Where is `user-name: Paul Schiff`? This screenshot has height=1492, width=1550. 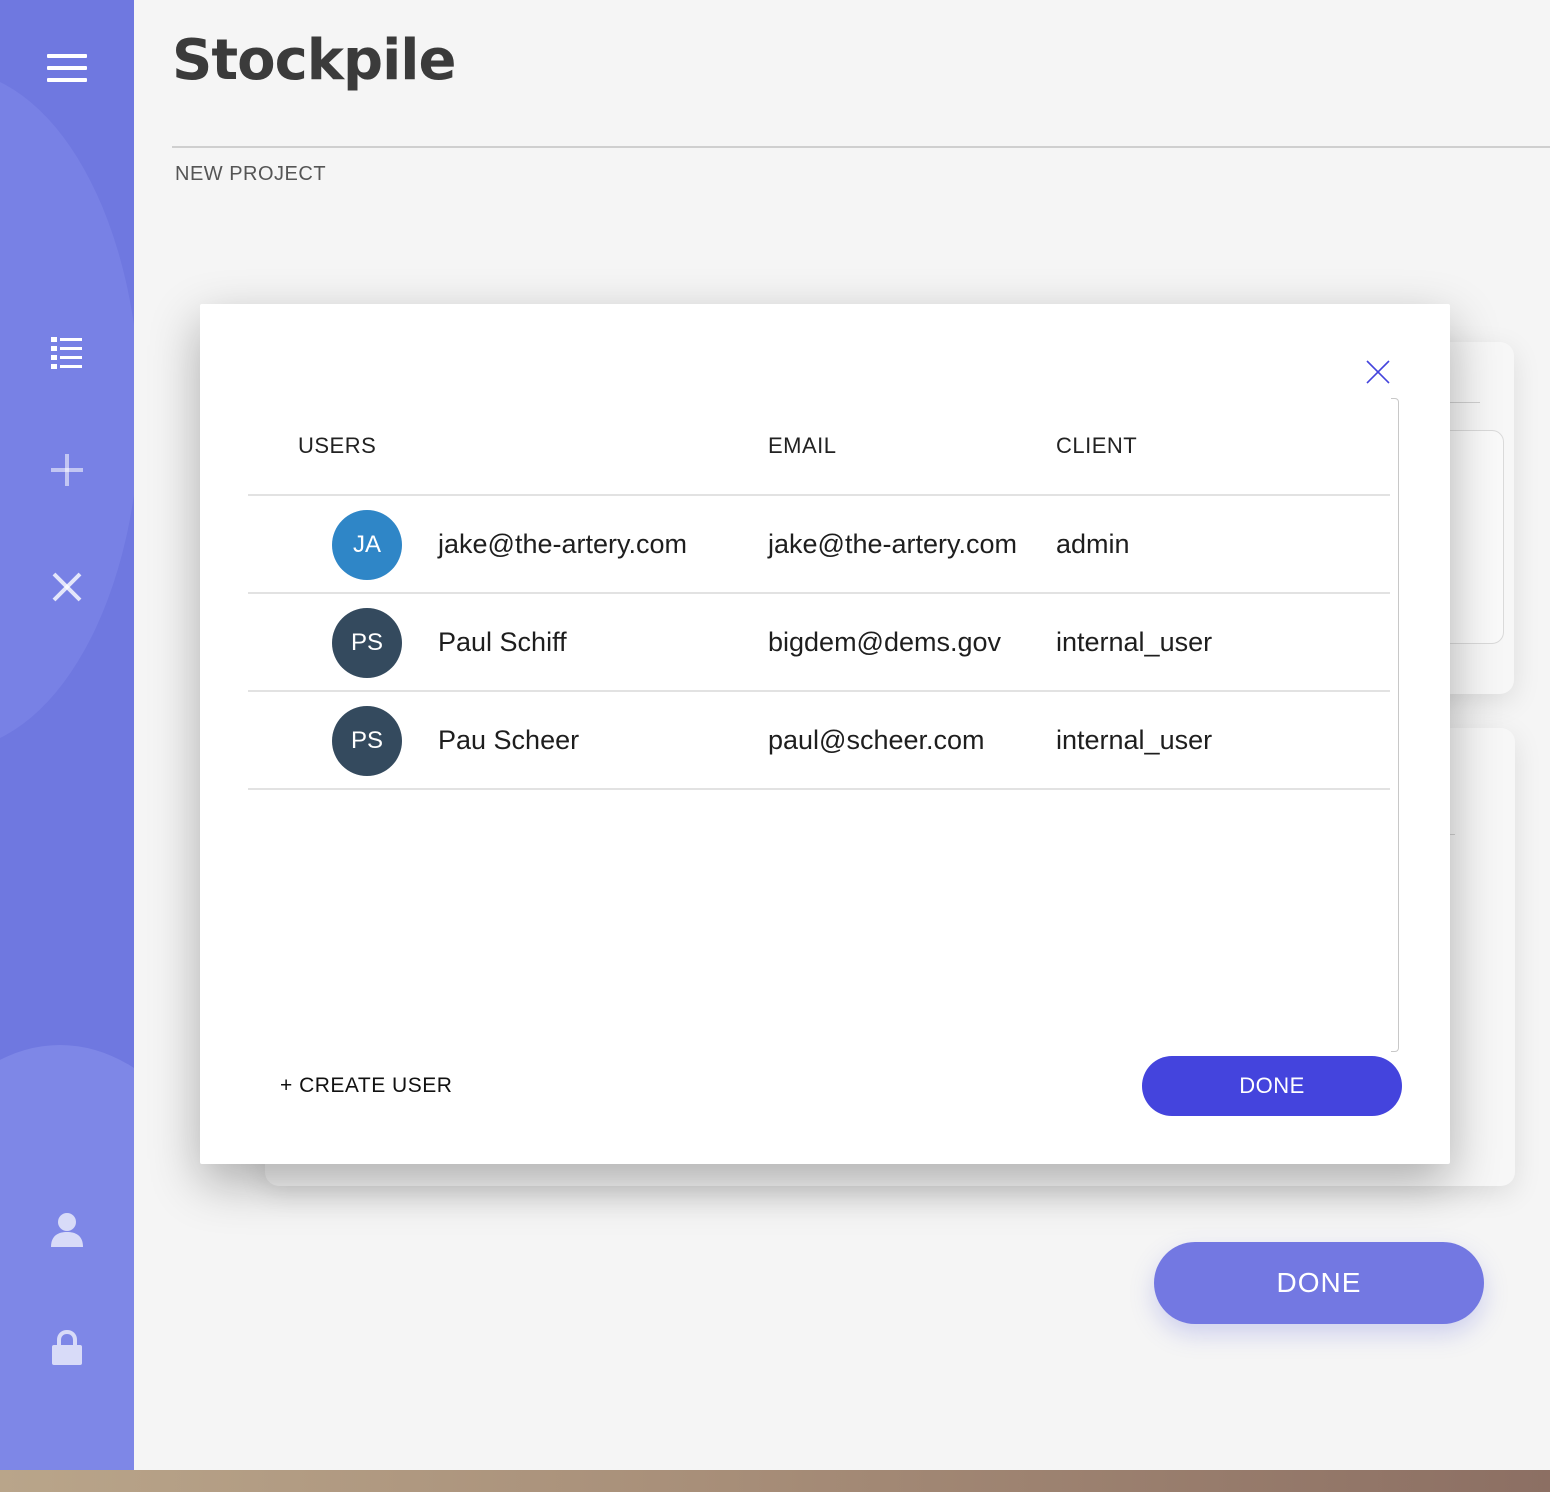 user-name: Paul Schiff is located at coordinates (502, 641).